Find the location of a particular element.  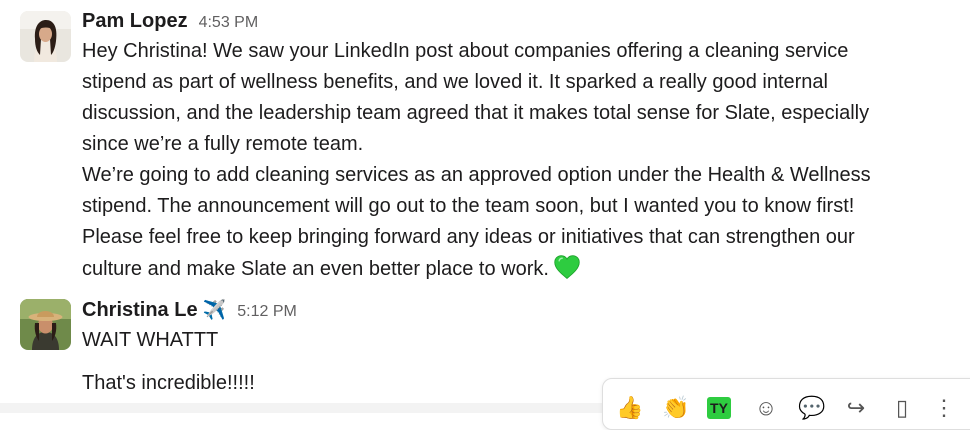

reply-in-thread-icon: 💬 is located at coordinates (812, 408).